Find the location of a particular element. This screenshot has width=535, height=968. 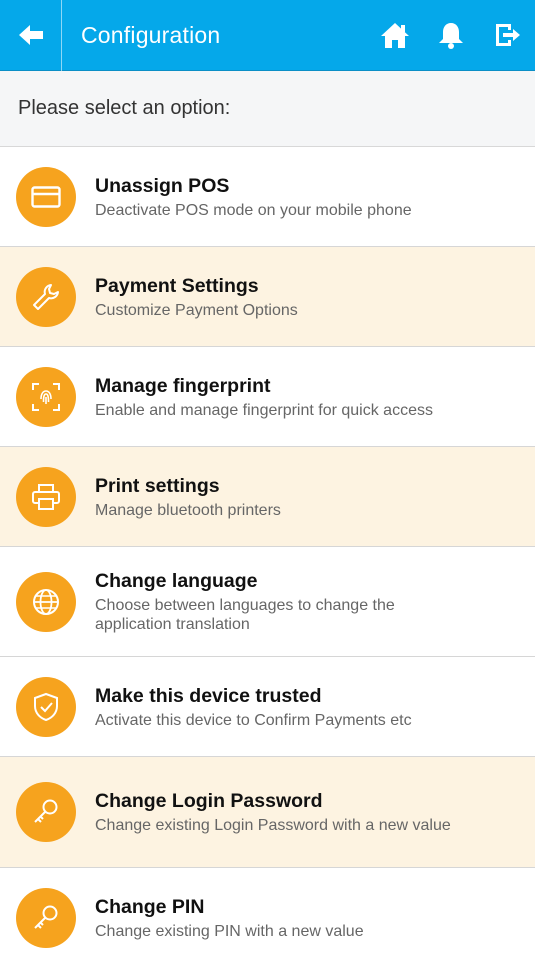

top-app-bar: Configuration is located at coordinates (267, 35).